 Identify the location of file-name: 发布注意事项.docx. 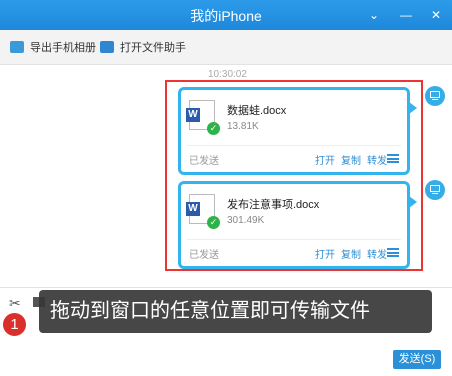
(273, 205).